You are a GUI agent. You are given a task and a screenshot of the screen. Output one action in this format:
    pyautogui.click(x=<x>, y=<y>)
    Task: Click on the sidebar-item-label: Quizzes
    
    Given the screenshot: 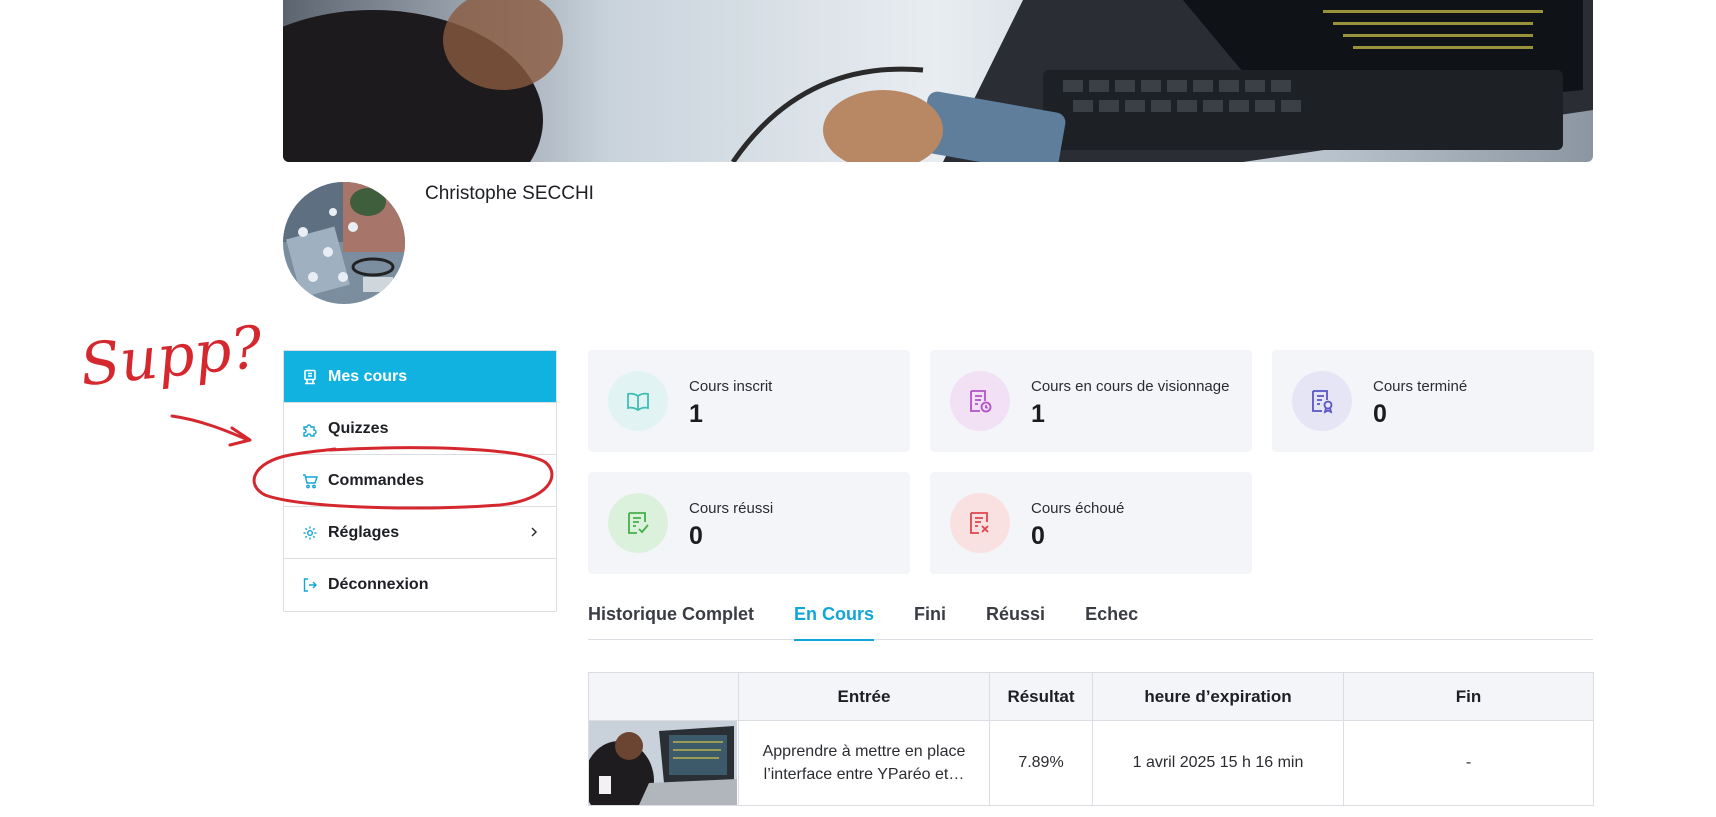 What is the action you would take?
    pyautogui.click(x=358, y=428)
    